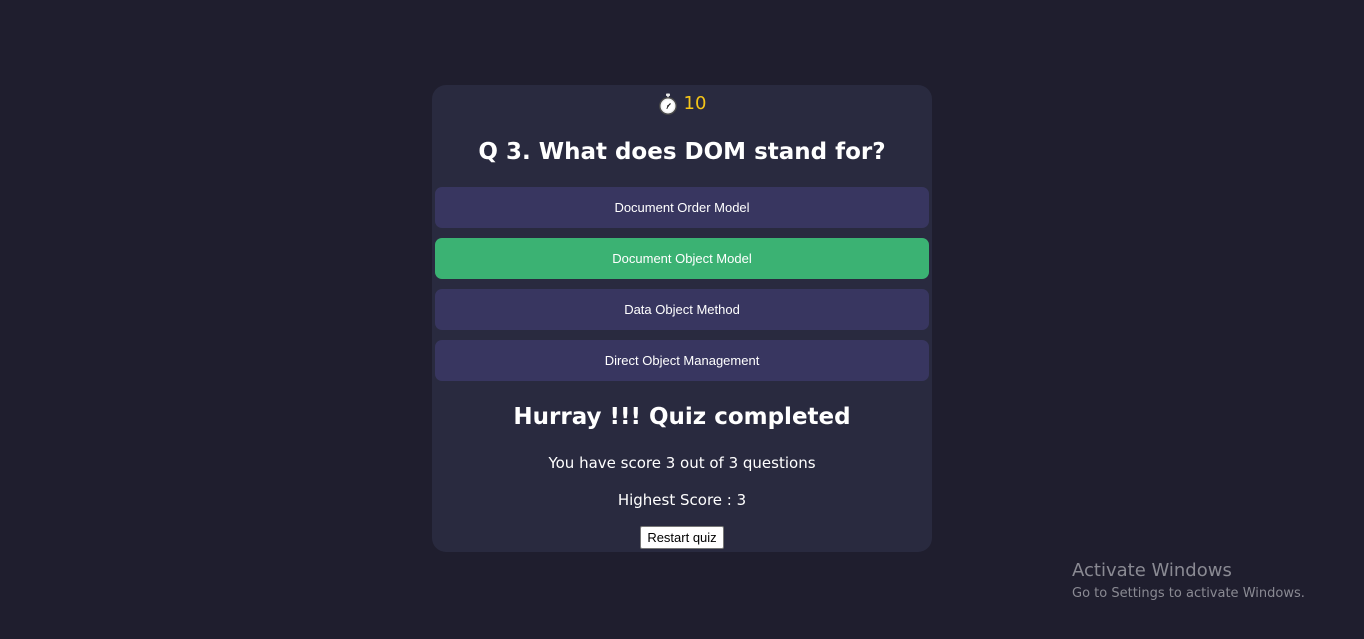 Image resolution: width=1364 pixels, height=639 pixels. What do you see at coordinates (682, 152) in the screenshot?
I see `question-text: Q 3. What does DOM stand for?` at bounding box center [682, 152].